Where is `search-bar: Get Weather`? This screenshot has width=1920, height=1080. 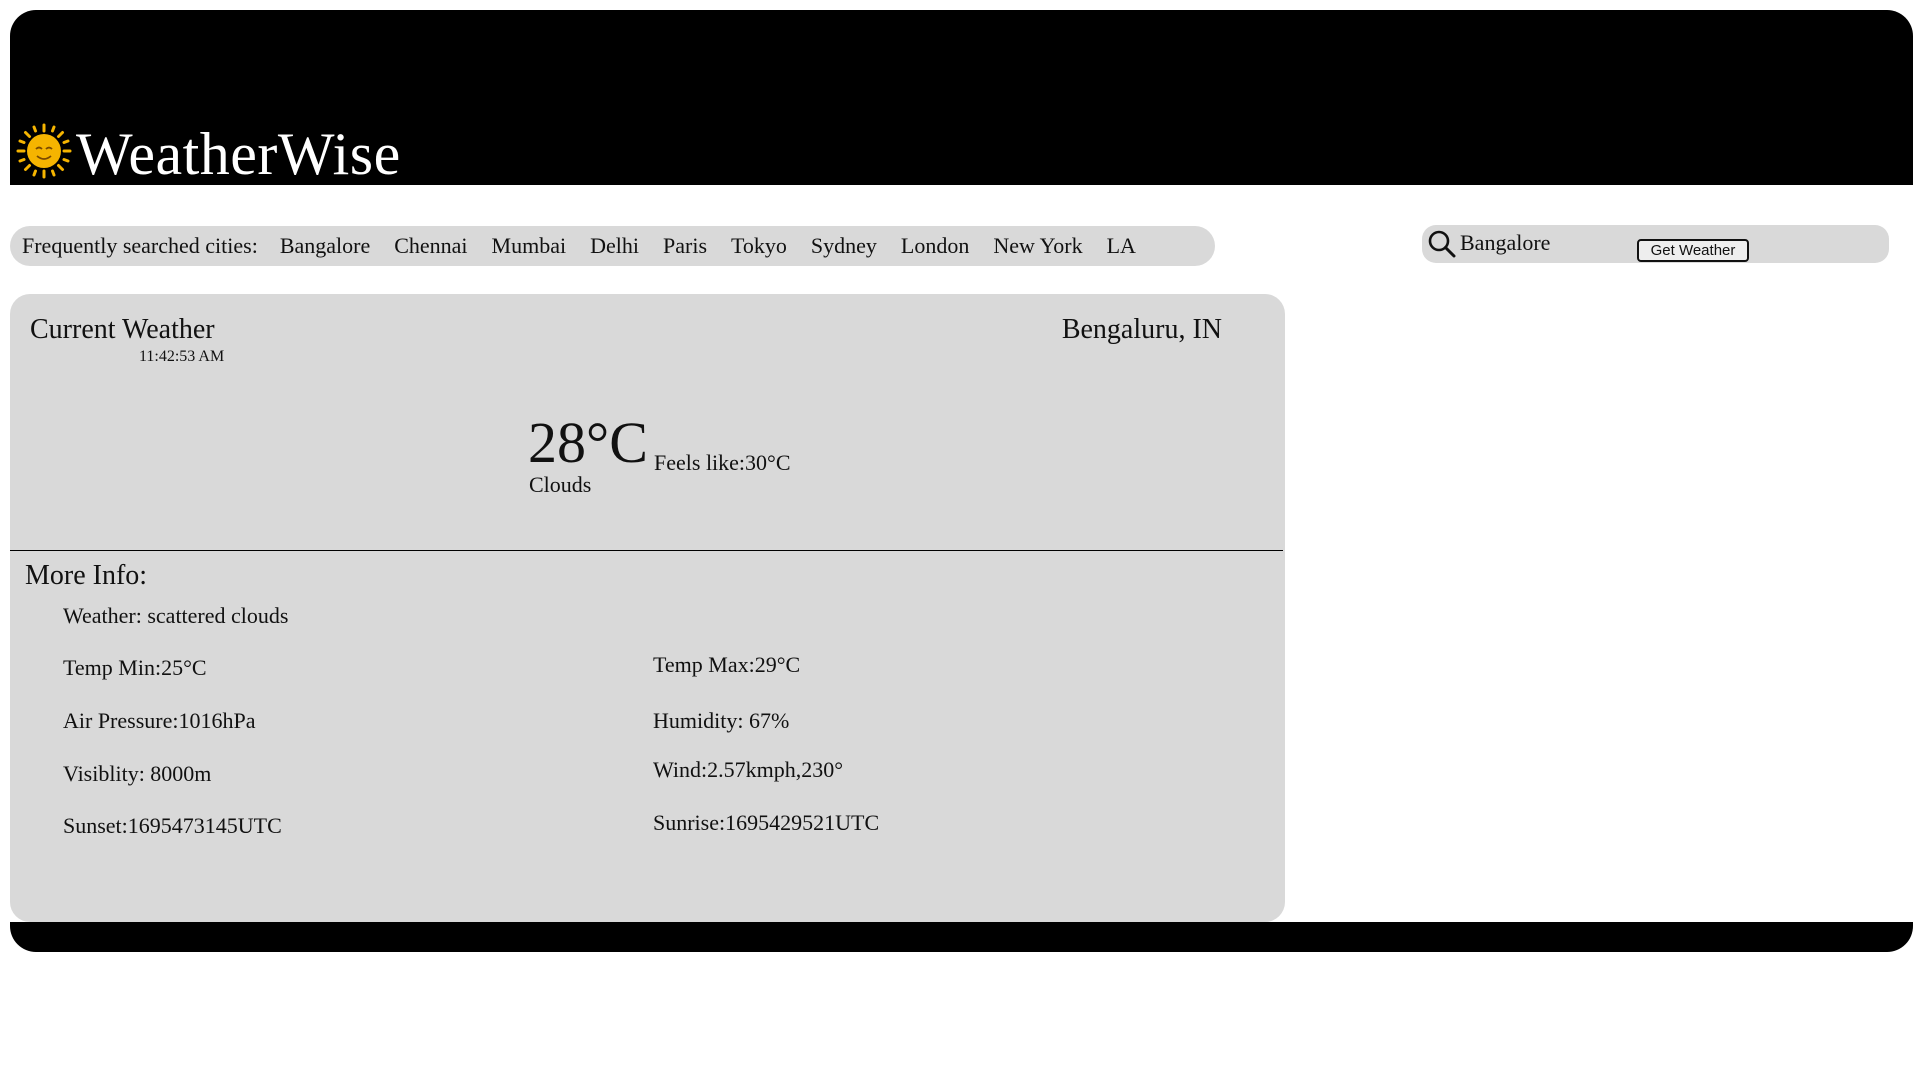 search-bar: Get Weather is located at coordinates (1655, 244).